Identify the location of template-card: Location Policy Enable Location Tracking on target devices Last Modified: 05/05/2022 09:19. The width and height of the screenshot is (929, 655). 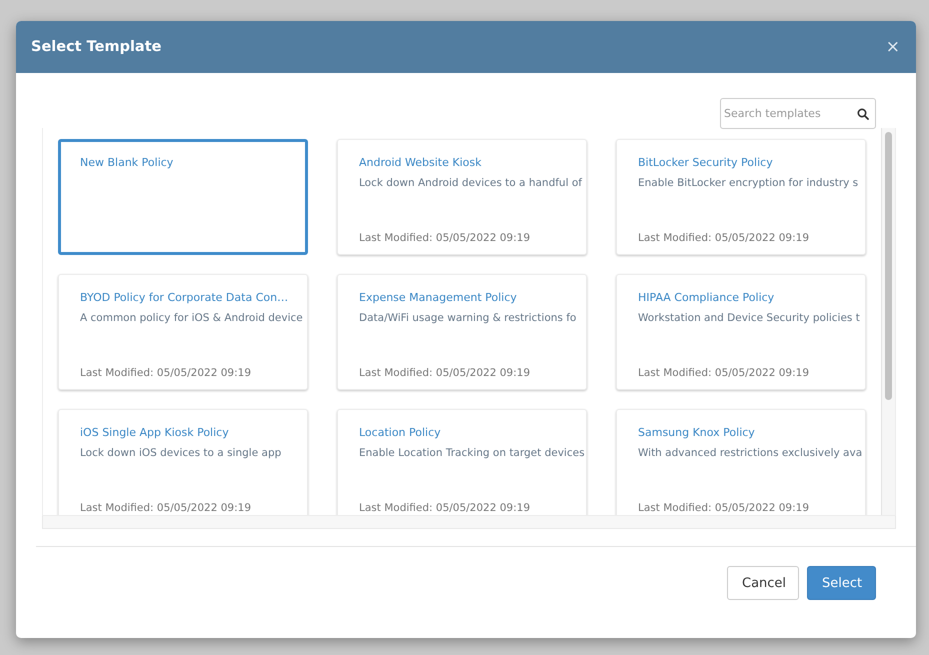
(462, 462).